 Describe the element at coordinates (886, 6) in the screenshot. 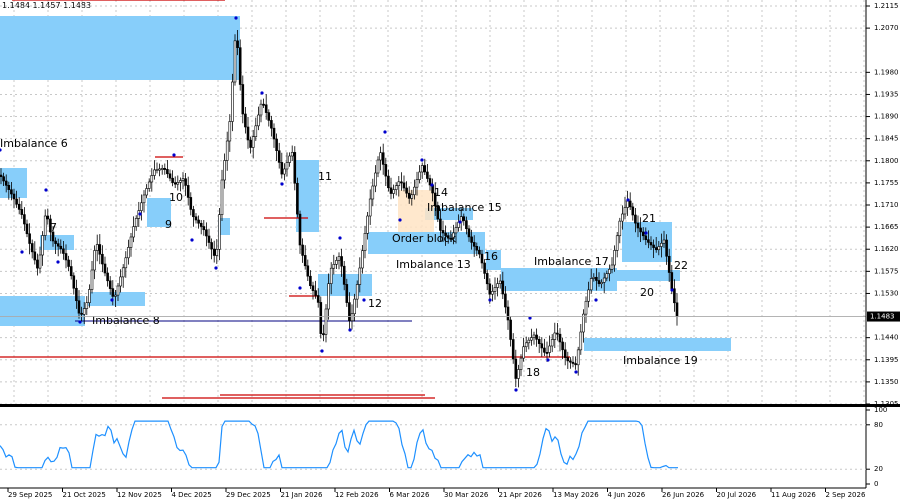

I see `price-tick-label: 1.2115` at that location.